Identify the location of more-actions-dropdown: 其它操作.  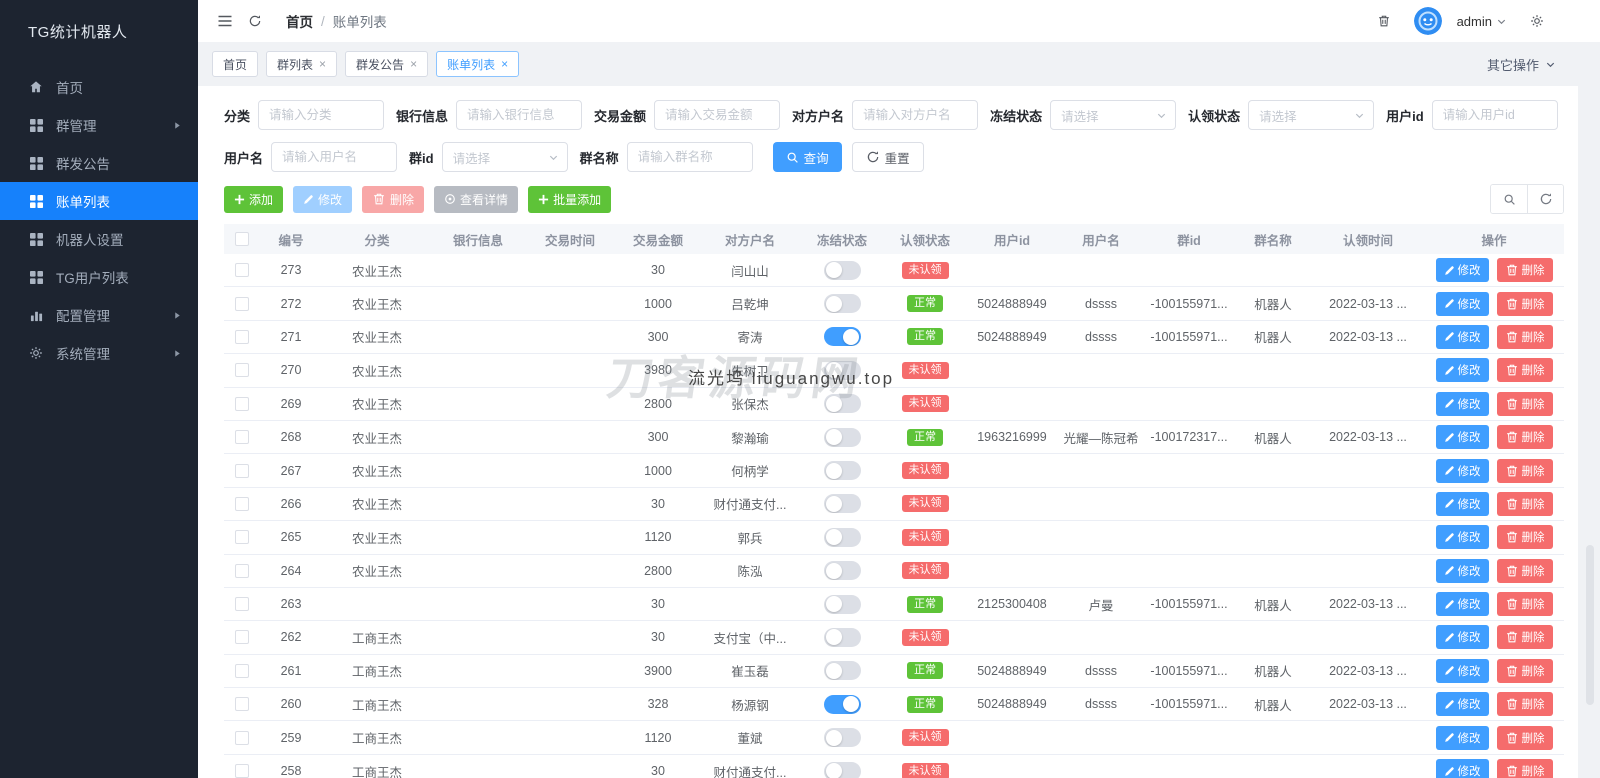
(1521, 64).